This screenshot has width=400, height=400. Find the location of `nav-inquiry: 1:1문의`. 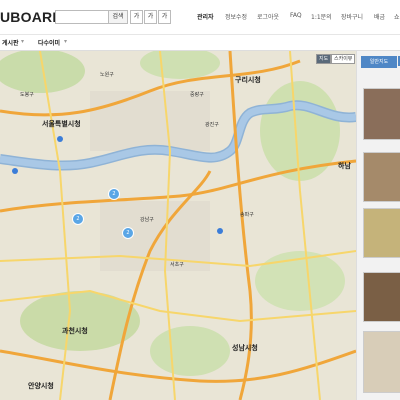

nav-inquiry: 1:1문의 is located at coordinates (321, 16).